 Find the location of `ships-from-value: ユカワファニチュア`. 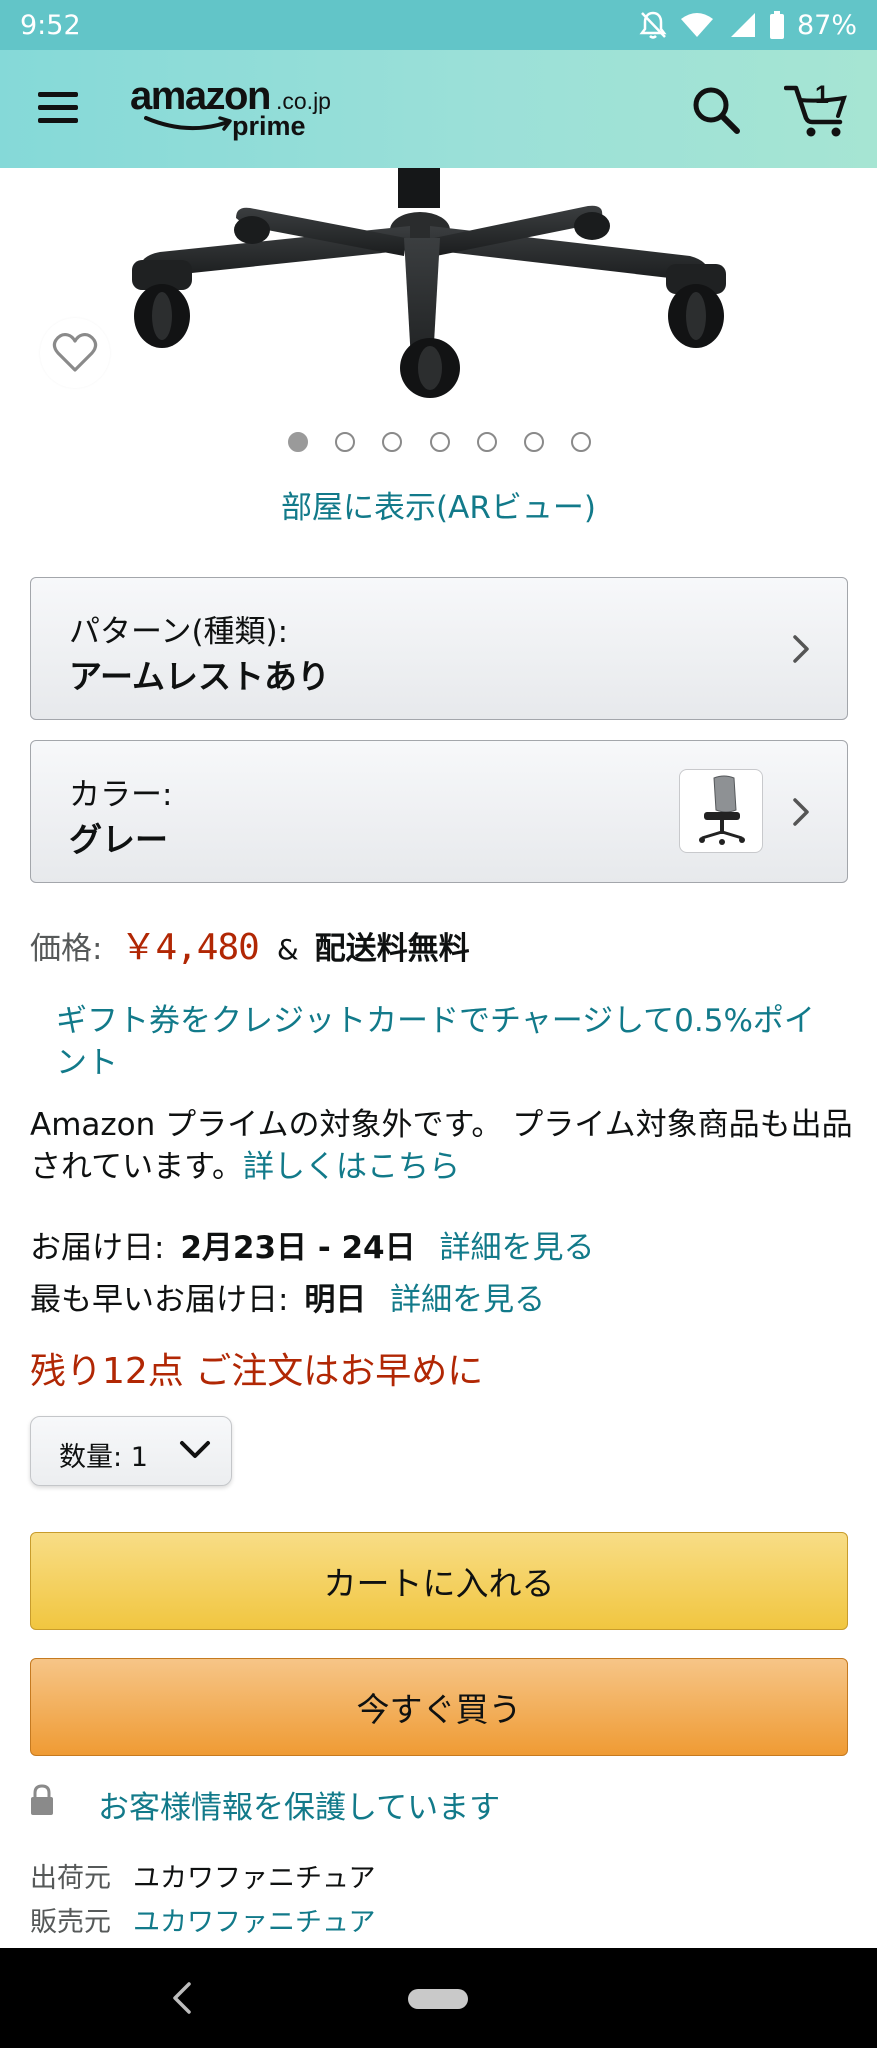

ships-from-value: ユカワファニチュア is located at coordinates (254, 1878).